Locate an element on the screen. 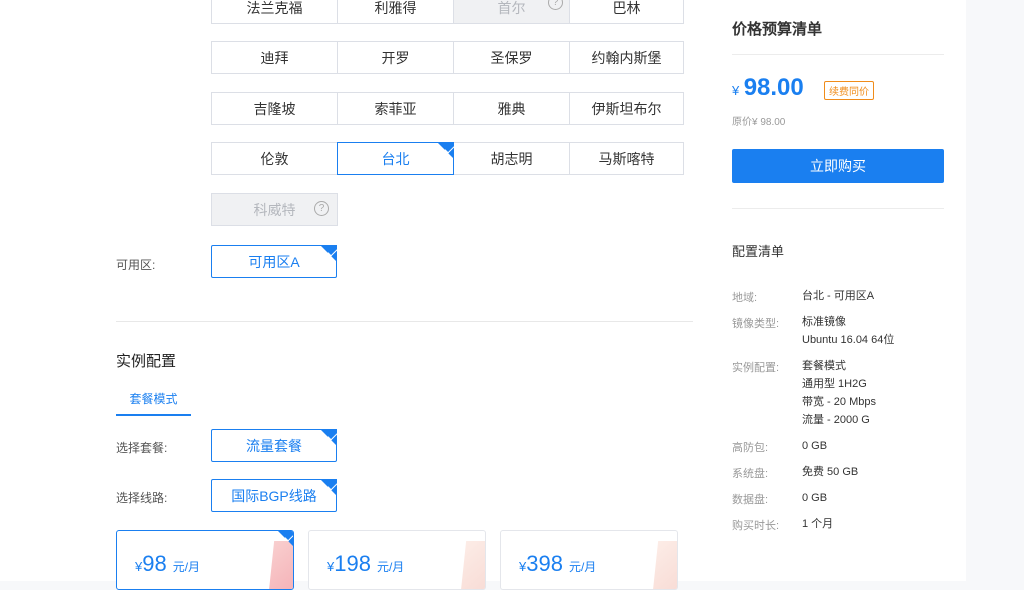 This screenshot has height=590, width=1024. plan-card-98: ¥98 元/月 is located at coordinates (205, 560).